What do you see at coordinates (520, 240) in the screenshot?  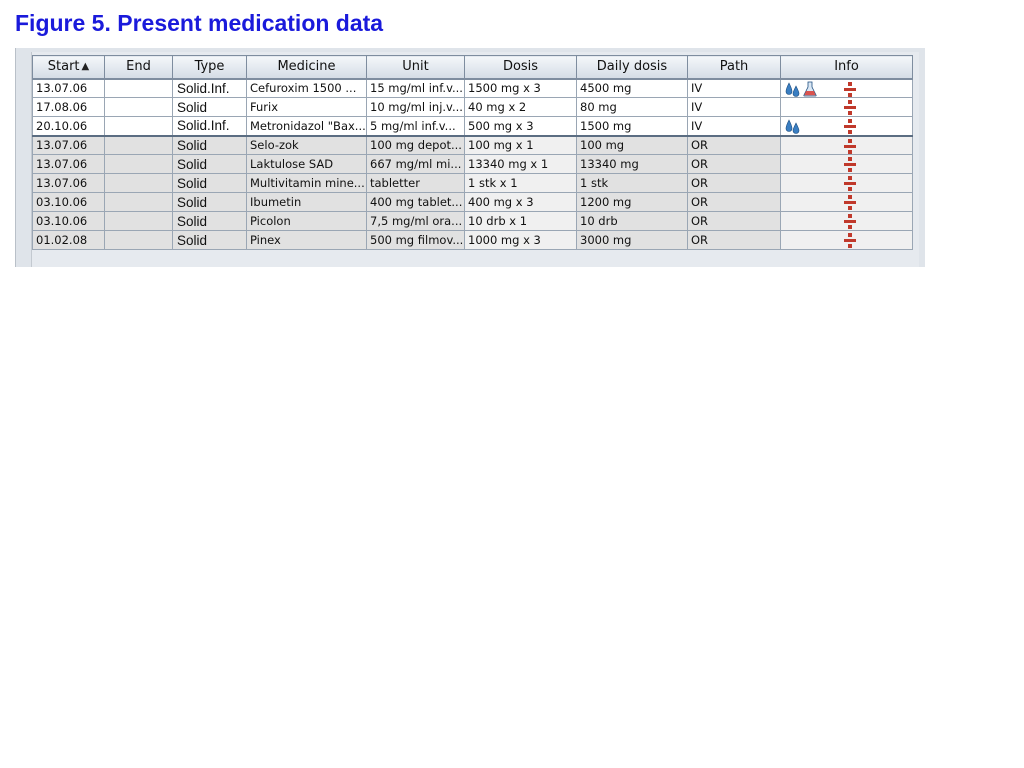 I see `cell-dosis: 1000 mg x 3` at bounding box center [520, 240].